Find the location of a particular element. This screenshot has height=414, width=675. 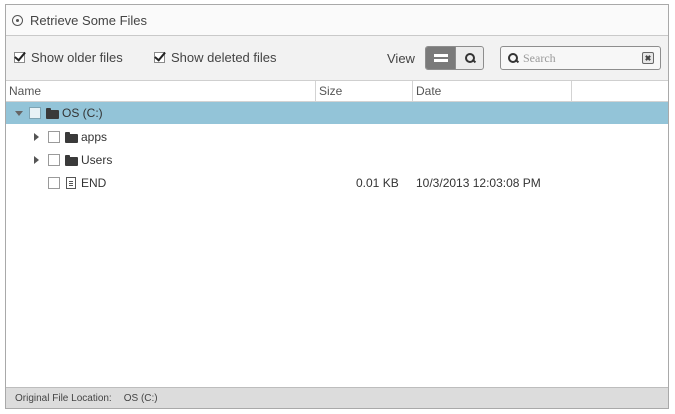

radio-circle-icon is located at coordinates (17, 20).